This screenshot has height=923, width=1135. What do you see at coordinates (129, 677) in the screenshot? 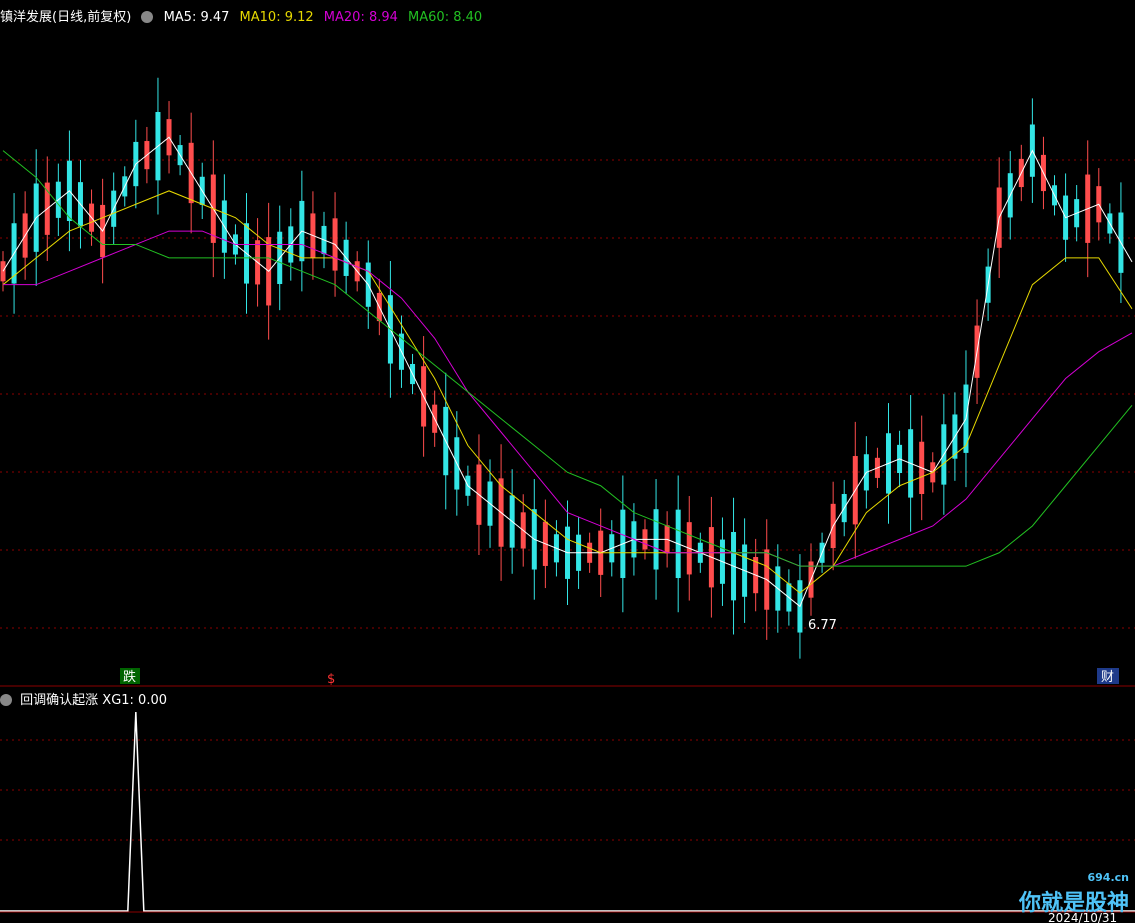
I see `fall-marker-text: 跌` at bounding box center [129, 677].